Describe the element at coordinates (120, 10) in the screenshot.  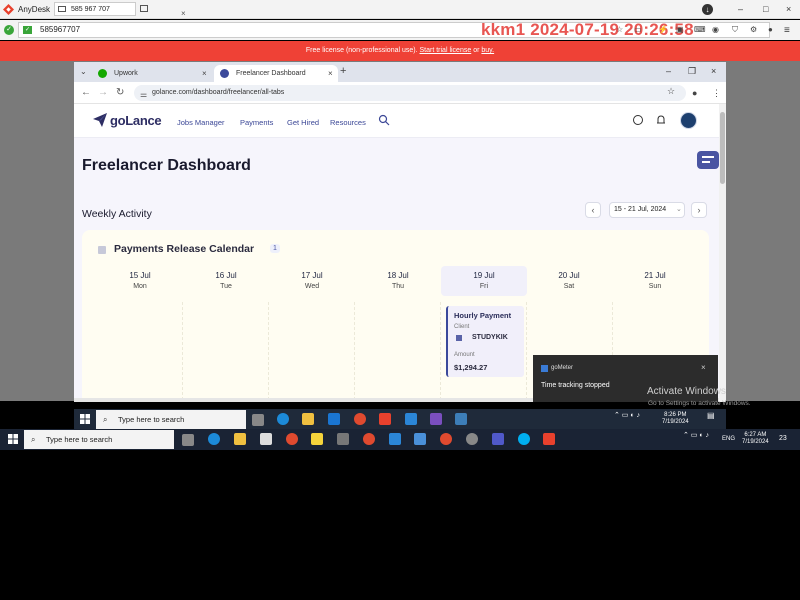
I see `session-tab: 585 967 707 ×` at that location.